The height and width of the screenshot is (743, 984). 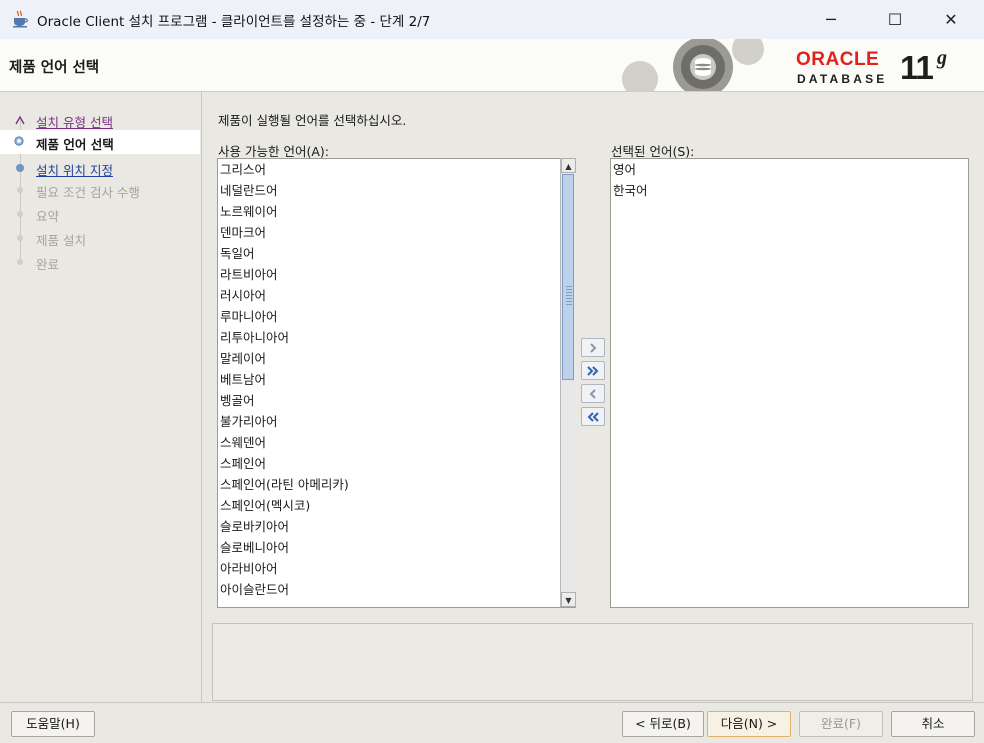 I want to click on list-item: 루마니아어, so click(x=249, y=316).